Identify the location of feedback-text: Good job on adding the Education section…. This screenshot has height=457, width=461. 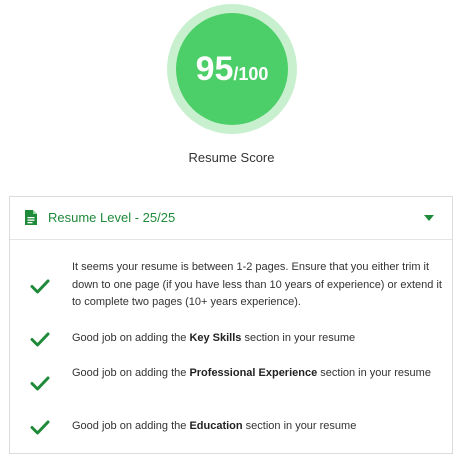
(214, 426).